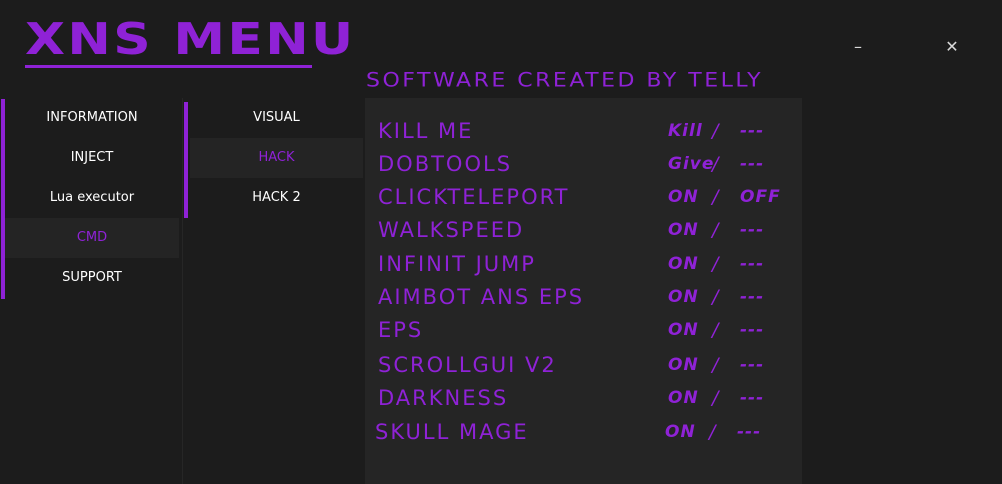 Image resolution: width=1002 pixels, height=484 pixels. What do you see at coordinates (760, 197) in the screenshot?
I see `feature-off-button: OFF` at bounding box center [760, 197].